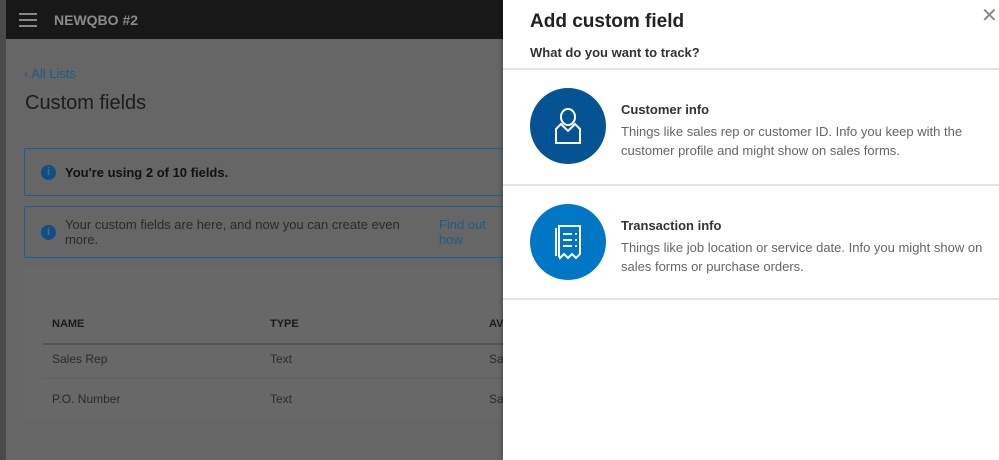 This screenshot has height=460, width=999. I want to click on option-title: Transaction info, so click(671, 225).